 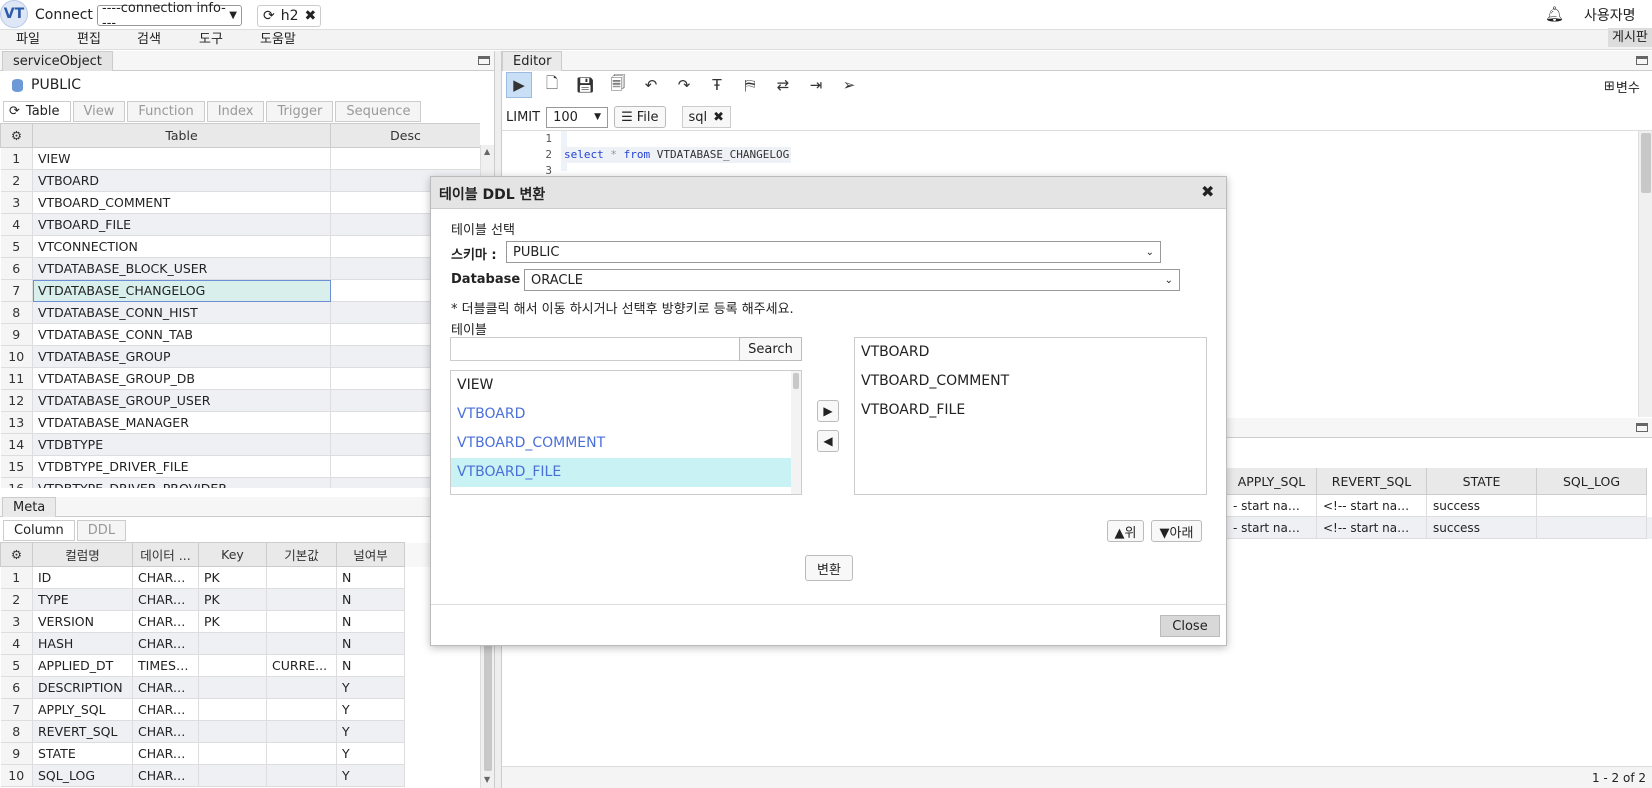 I want to click on list-item: VTBOARD_FILE, so click(x=1030, y=410).